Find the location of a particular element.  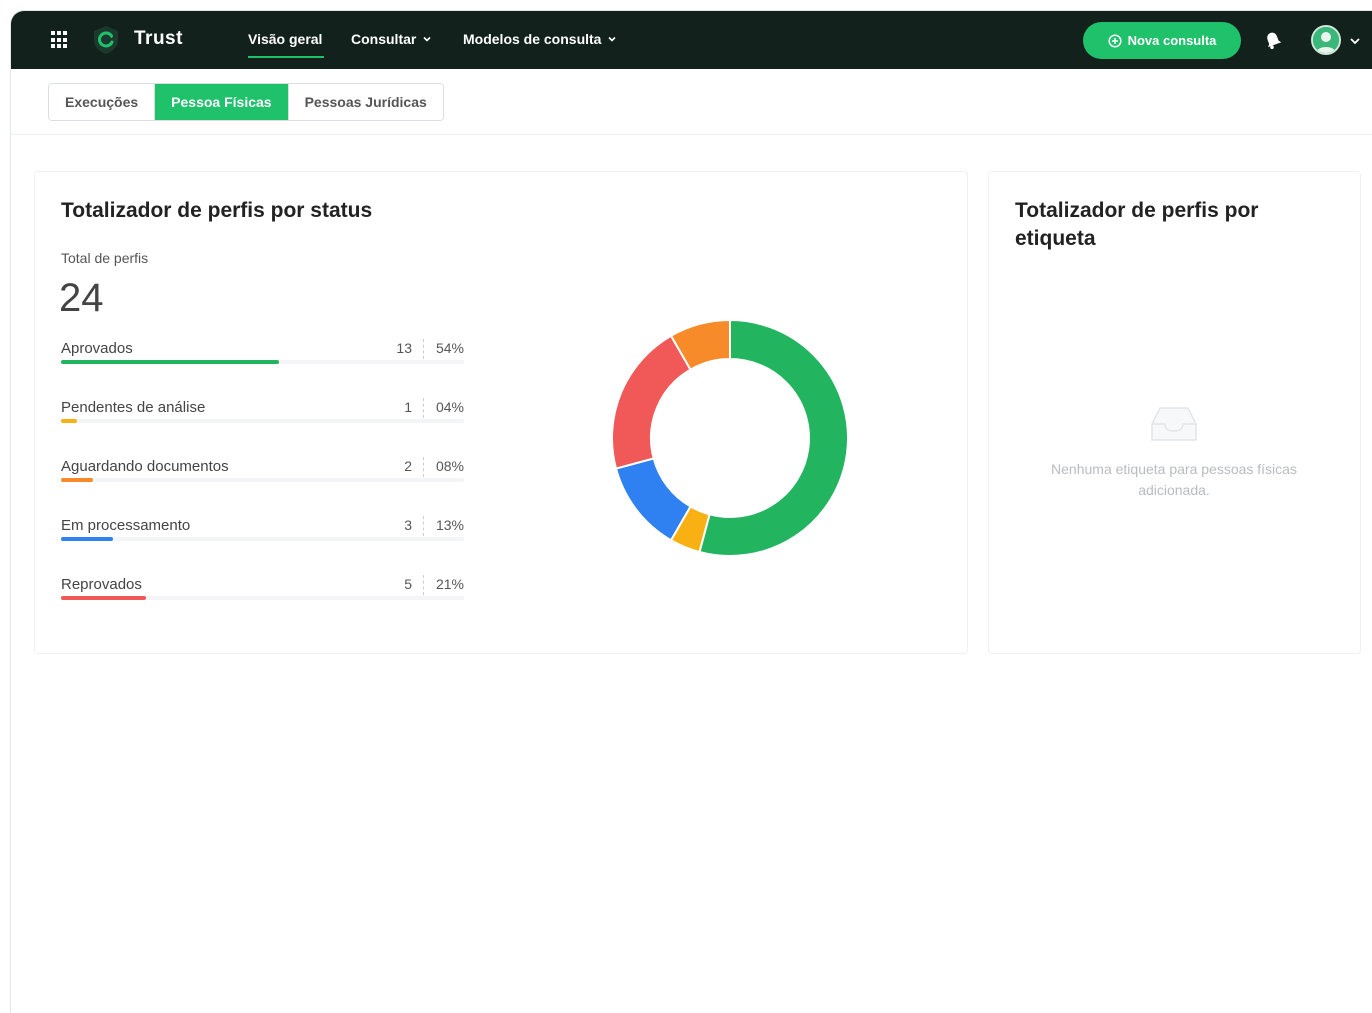

total-label: Total de perfis is located at coordinates (105, 258).